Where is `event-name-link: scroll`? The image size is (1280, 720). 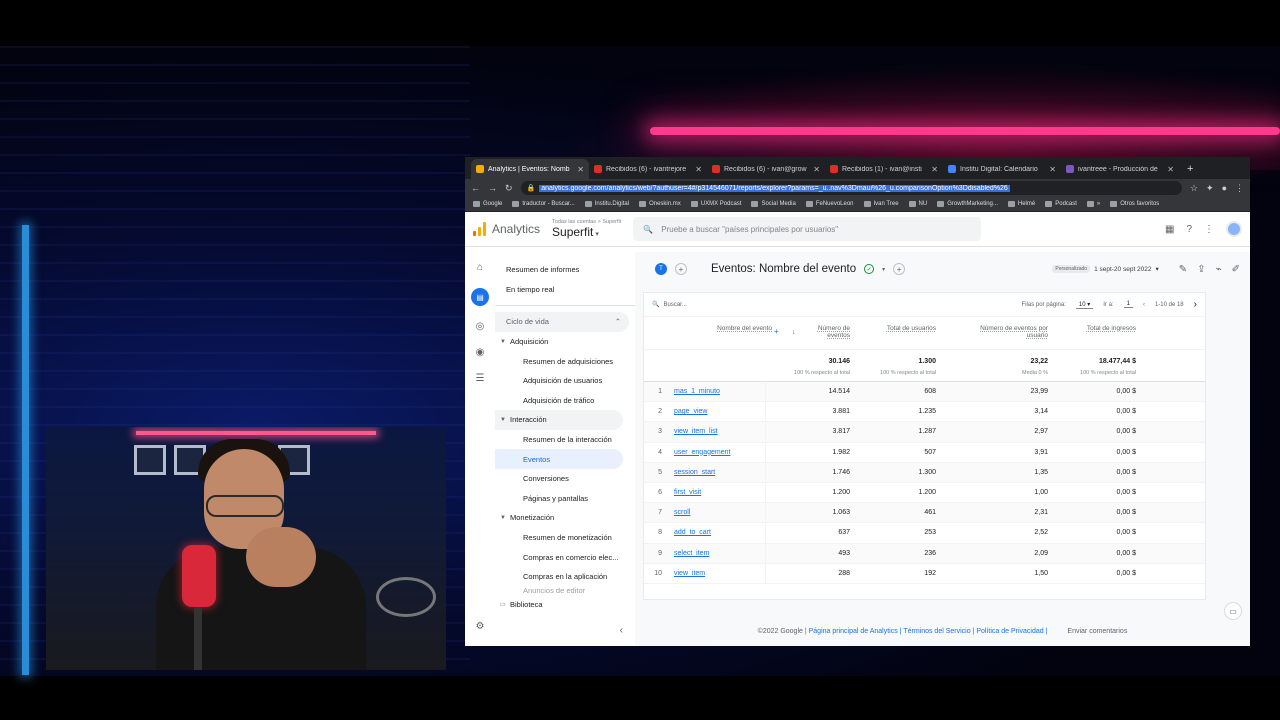
event-name-link: scroll is located at coordinates (682, 512).